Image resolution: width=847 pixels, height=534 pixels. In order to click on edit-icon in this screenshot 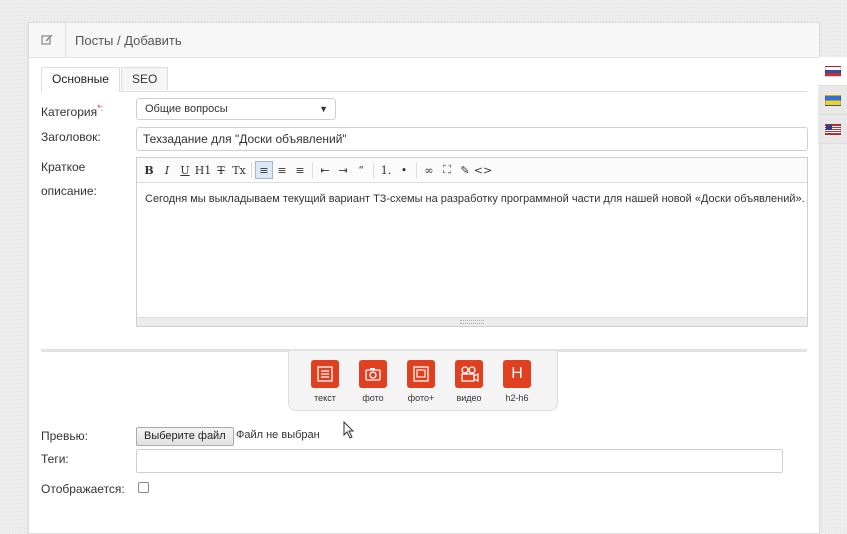, I will do `click(47, 40)`.